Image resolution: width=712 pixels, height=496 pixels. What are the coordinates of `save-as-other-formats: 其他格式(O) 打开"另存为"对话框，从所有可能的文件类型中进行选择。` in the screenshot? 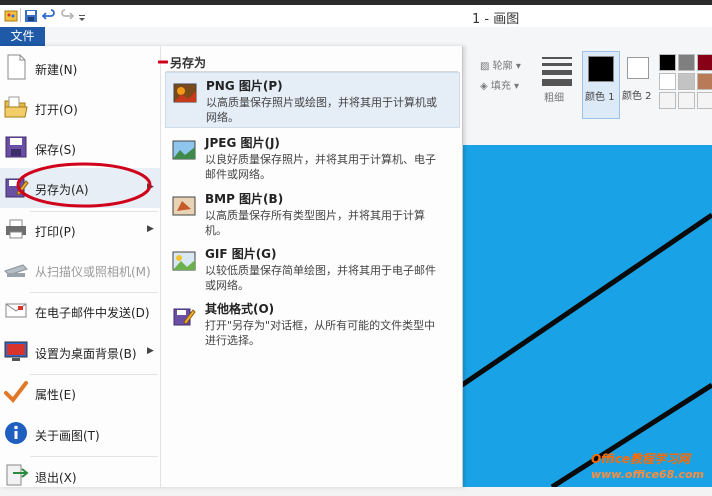 It's located at (311, 323).